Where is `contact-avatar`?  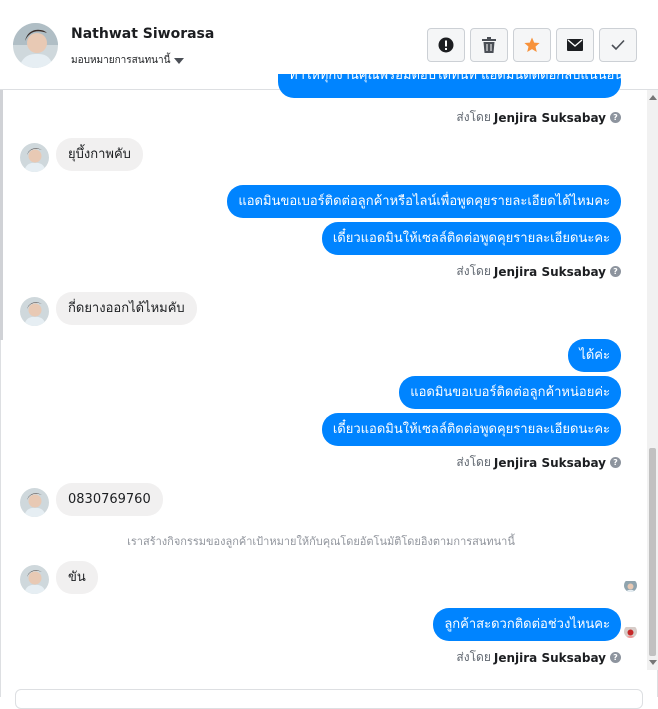
contact-avatar is located at coordinates (35, 45).